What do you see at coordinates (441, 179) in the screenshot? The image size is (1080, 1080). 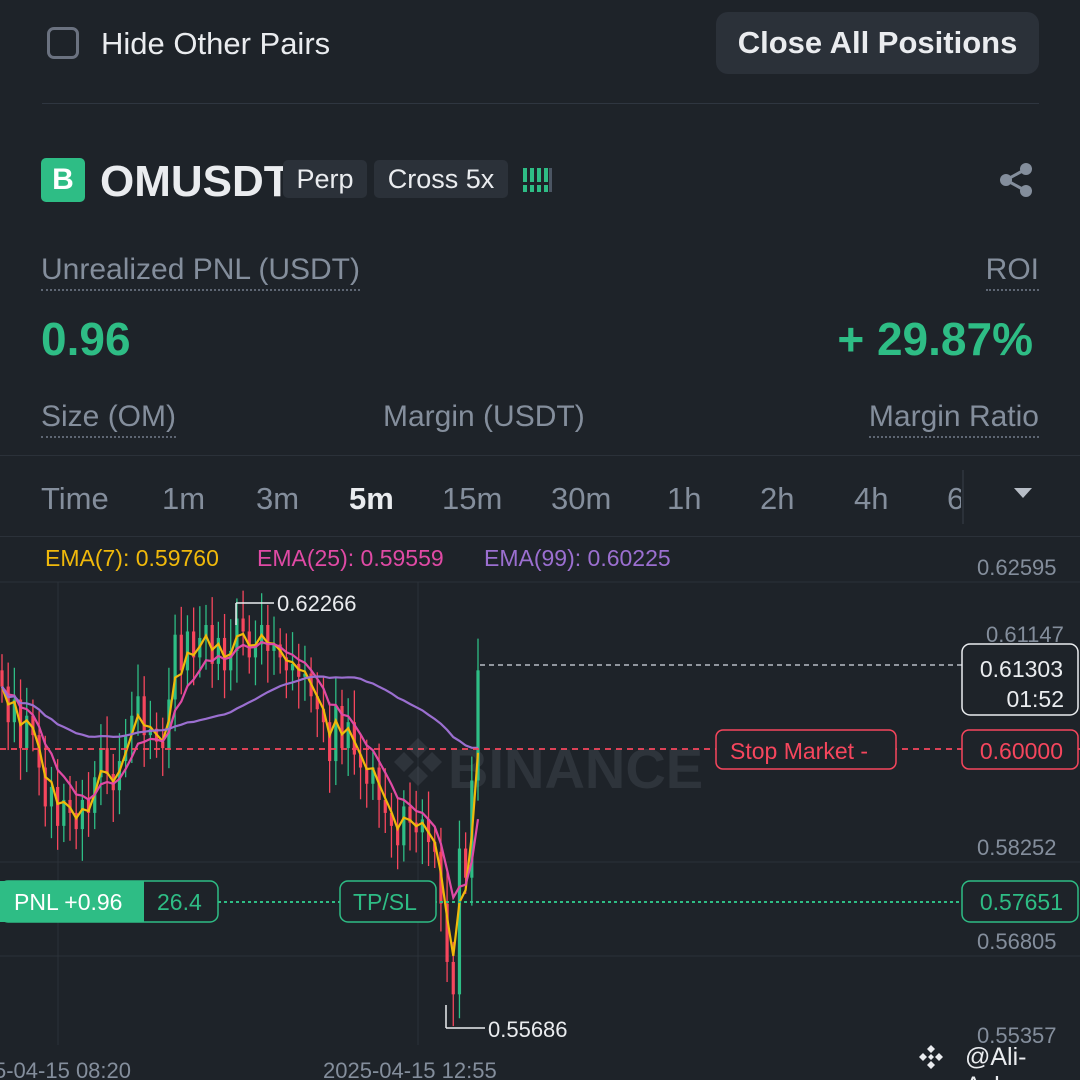 I see `margin-mode-tag: Cross 5x` at bounding box center [441, 179].